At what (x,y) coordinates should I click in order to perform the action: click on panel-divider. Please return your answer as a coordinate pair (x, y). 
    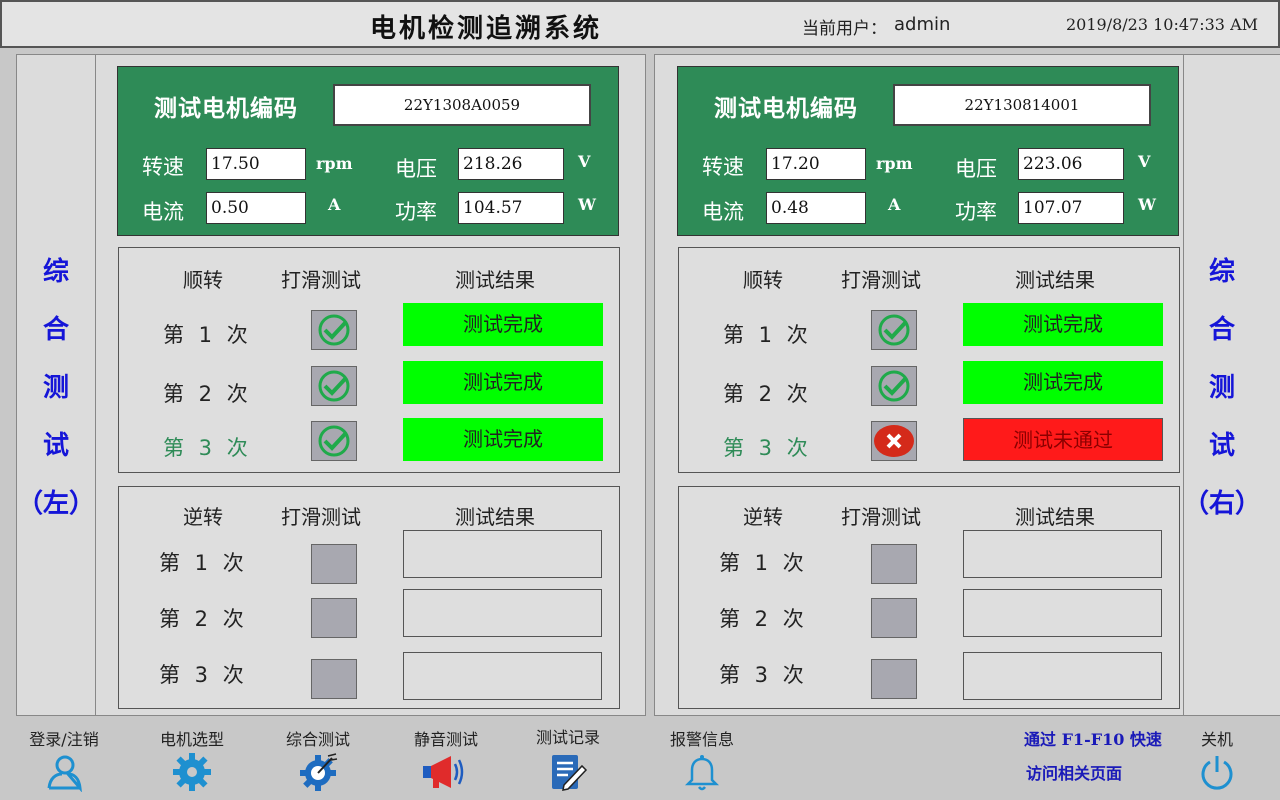
    Looking at the image, I should click on (1183, 385).